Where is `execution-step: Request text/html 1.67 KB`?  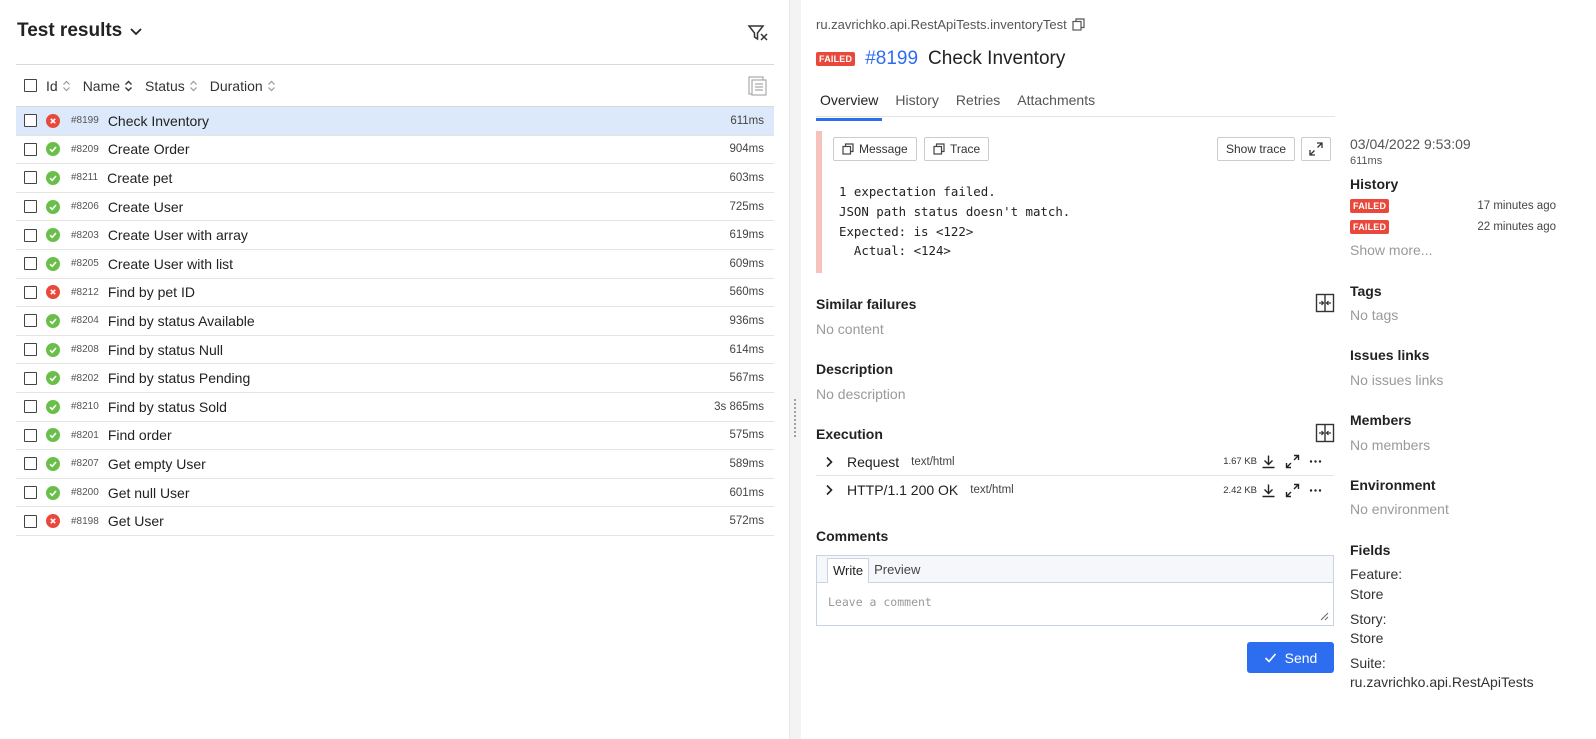
execution-step: Request text/html 1.67 KB is located at coordinates (1075, 462).